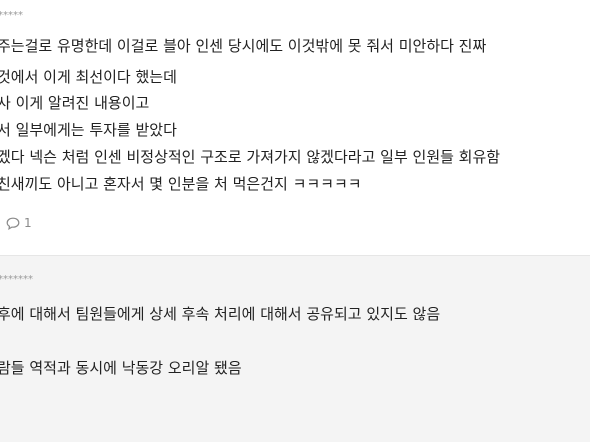 This screenshot has width=590, height=442. Describe the element at coordinates (88, 77) in the screenshot. I see `comment-text-line: 것에서 이게 최선이다 했는데` at that location.